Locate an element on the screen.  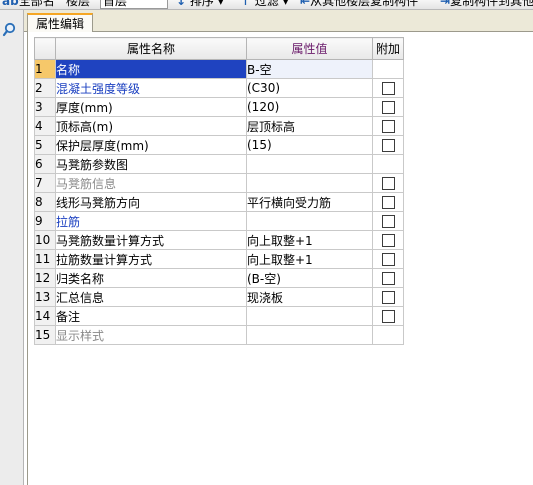
property-name-cell: 马凳筋数量计算方式 is located at coordinates (151, 240).